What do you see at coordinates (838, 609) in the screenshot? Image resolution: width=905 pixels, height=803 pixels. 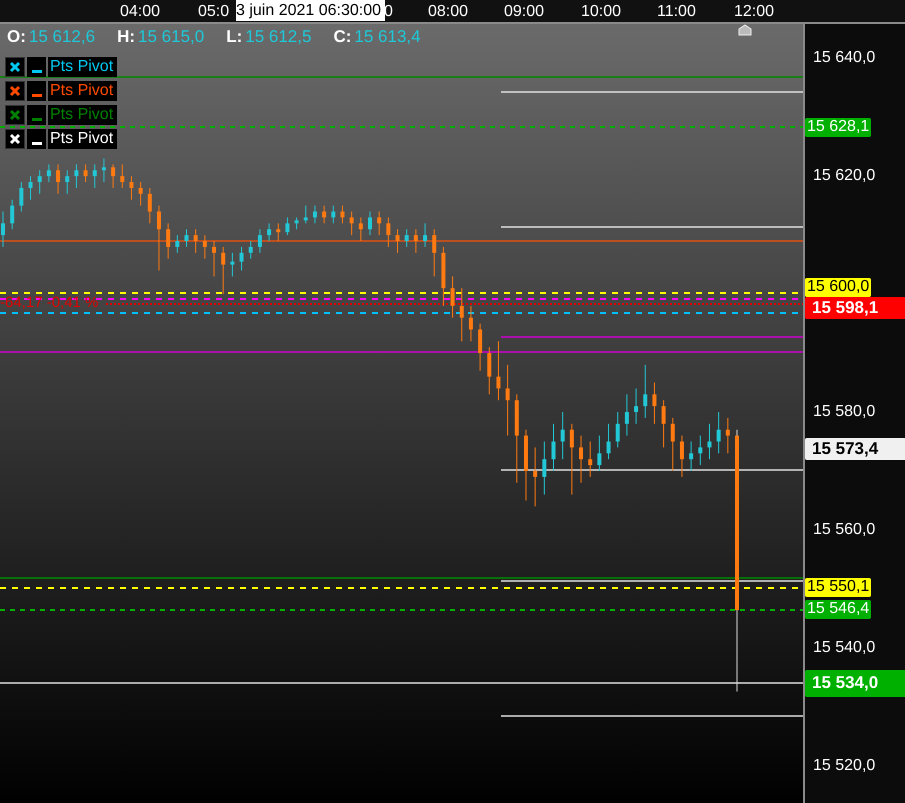 I see `price-tag: 15 546,4` at bounding box center [838, 609].